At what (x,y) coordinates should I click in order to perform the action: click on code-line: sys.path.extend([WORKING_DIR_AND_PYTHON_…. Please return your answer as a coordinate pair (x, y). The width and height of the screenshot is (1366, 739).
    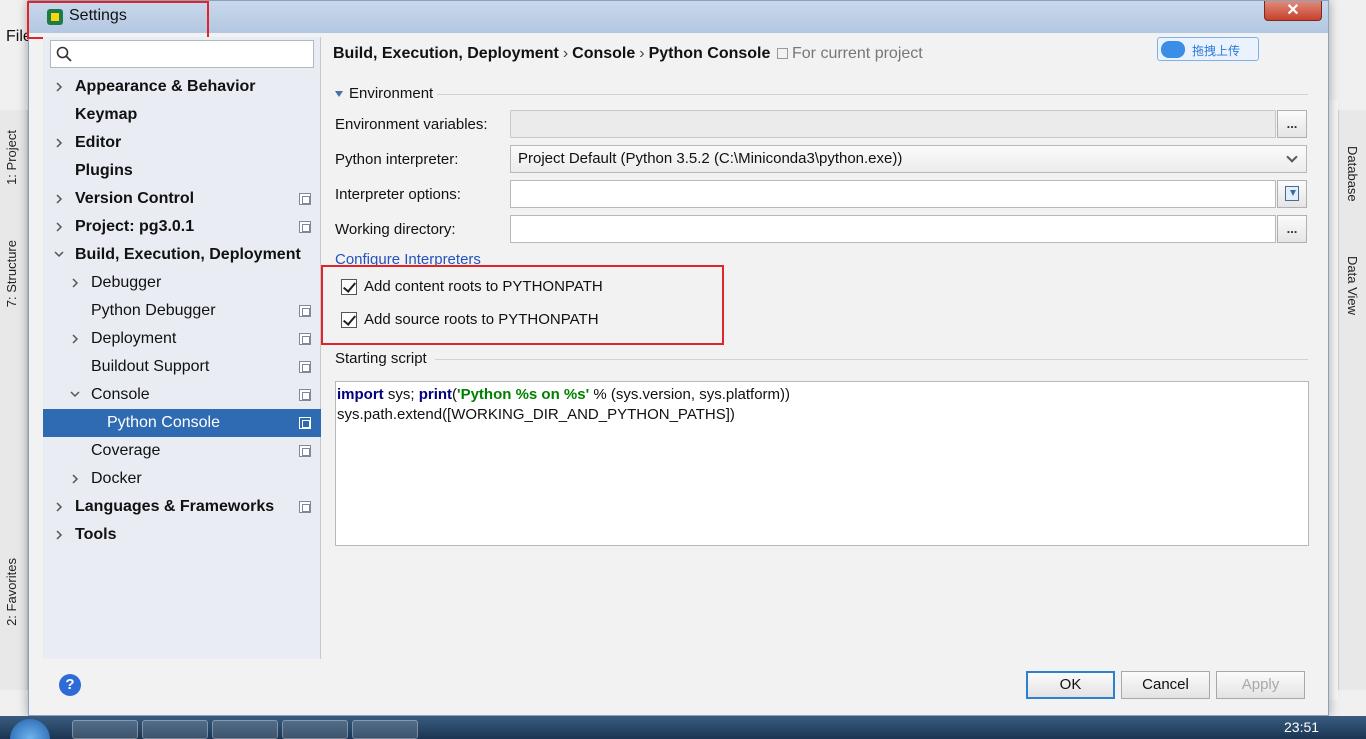
    Looking at the image, I should click on (536, 414).